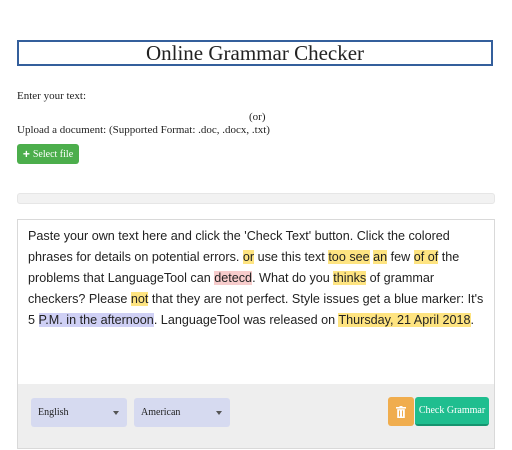  I want to click on plus-icon: +, so click(26, 154).